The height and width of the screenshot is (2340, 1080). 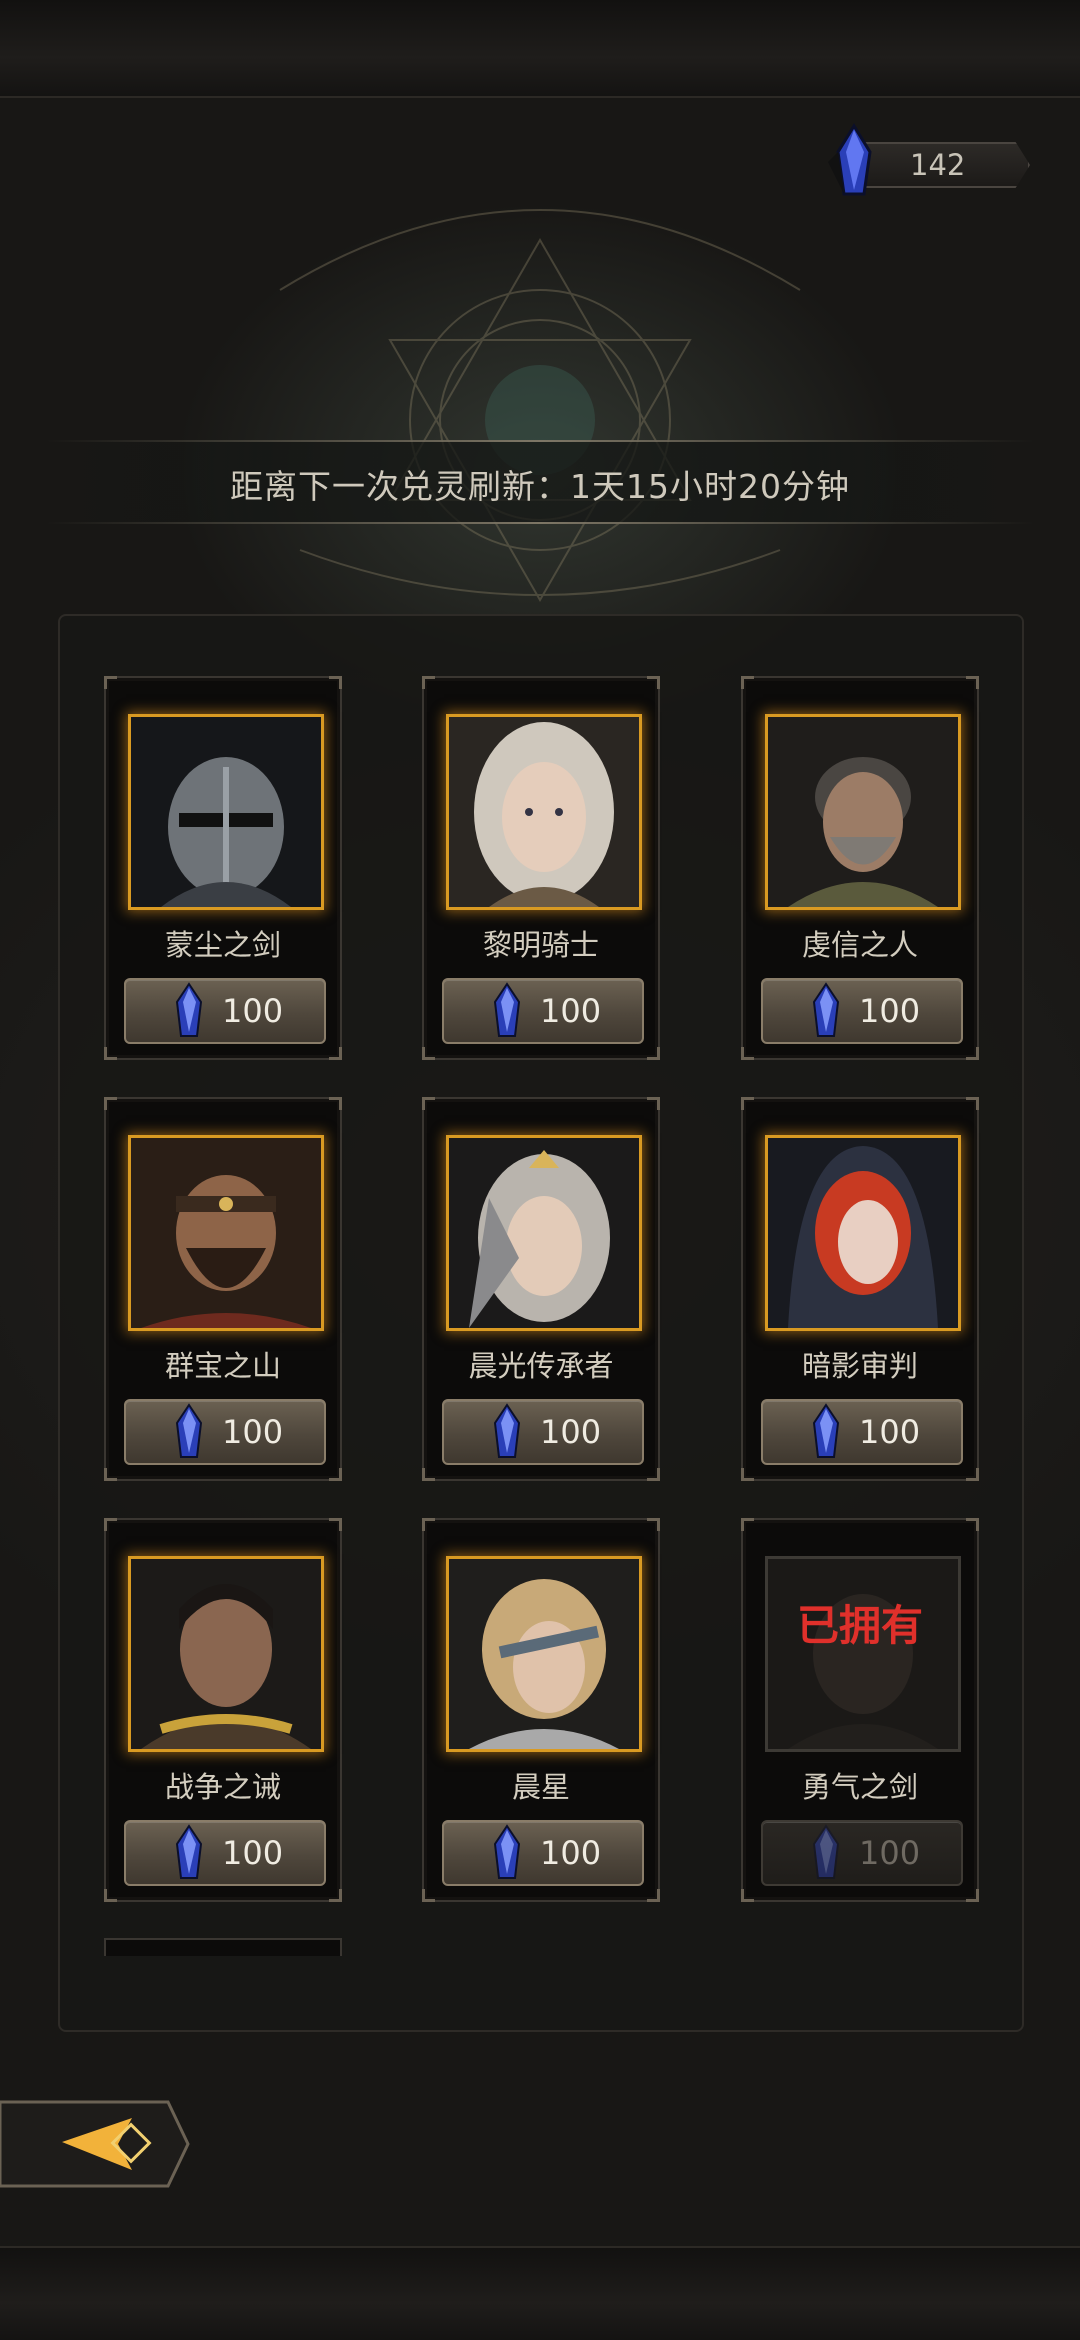 I want to click on hero-card: 黎明骑士 100, so click(x=541, y=868).